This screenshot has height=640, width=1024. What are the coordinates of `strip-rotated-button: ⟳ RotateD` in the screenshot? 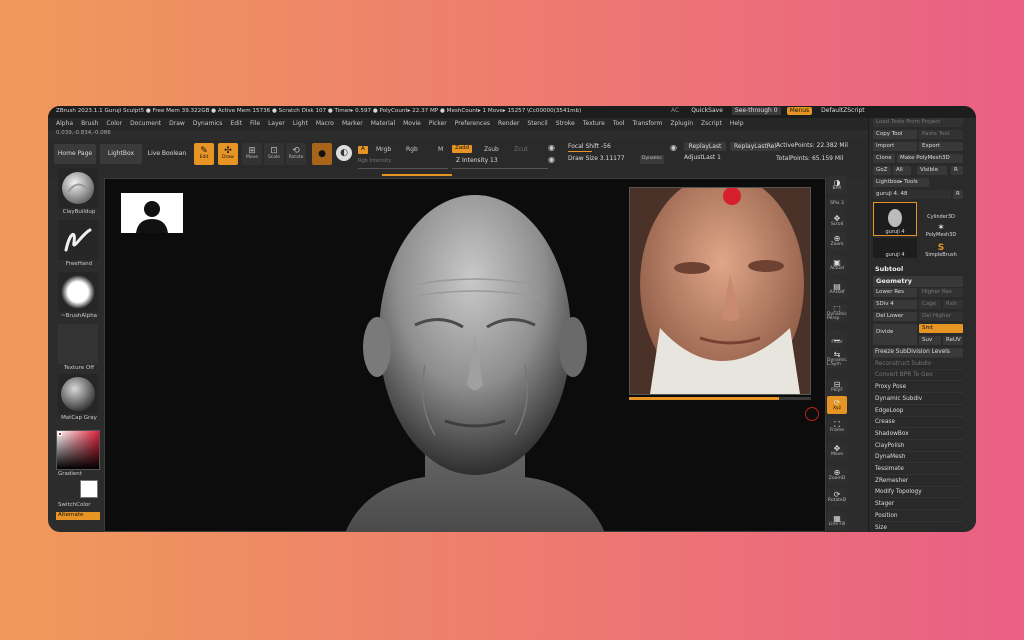 It's located at (837, 497).